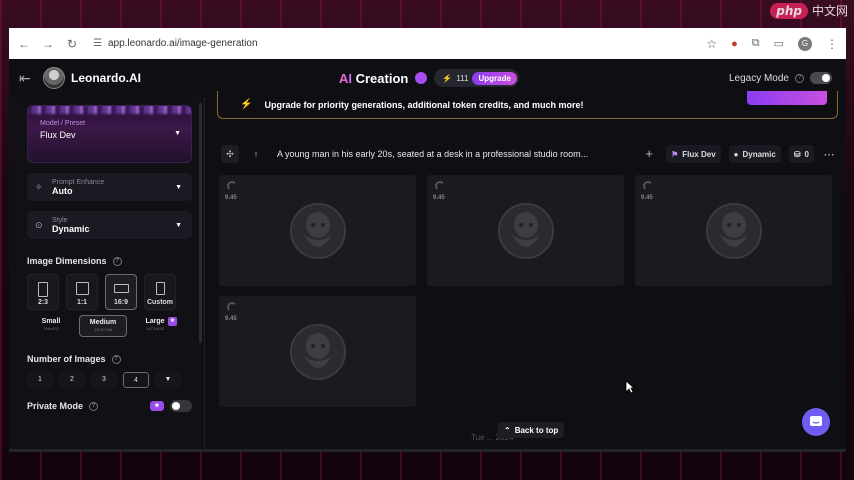  I want to click on size-medium: Medium 1376×768, so click(103, 326).